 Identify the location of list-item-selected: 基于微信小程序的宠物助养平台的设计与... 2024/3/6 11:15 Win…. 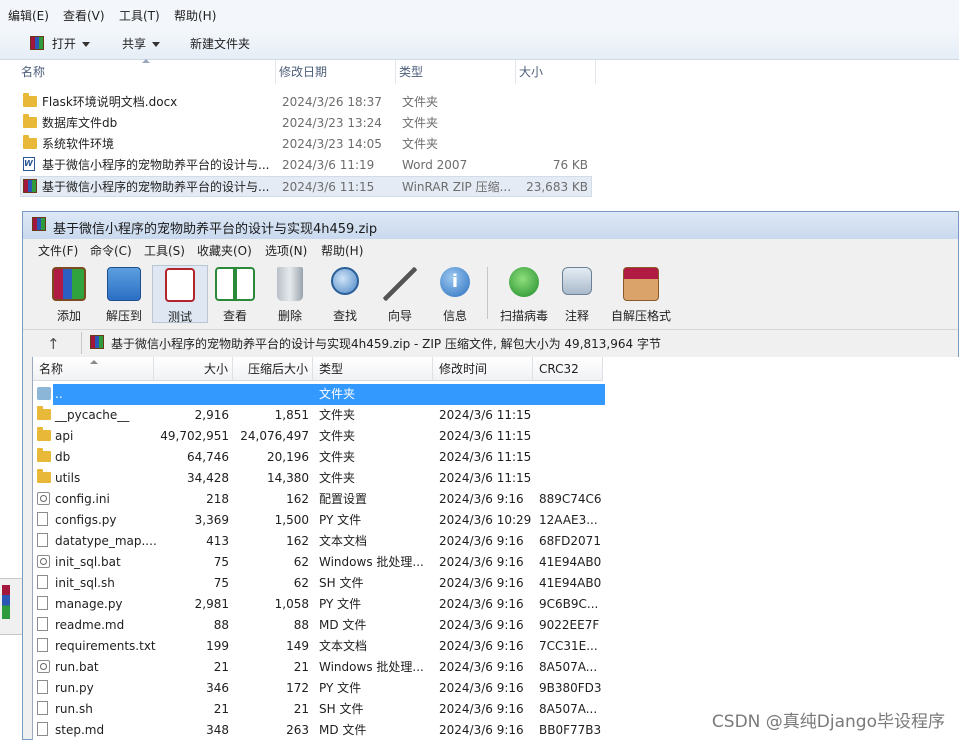
(306, 186).